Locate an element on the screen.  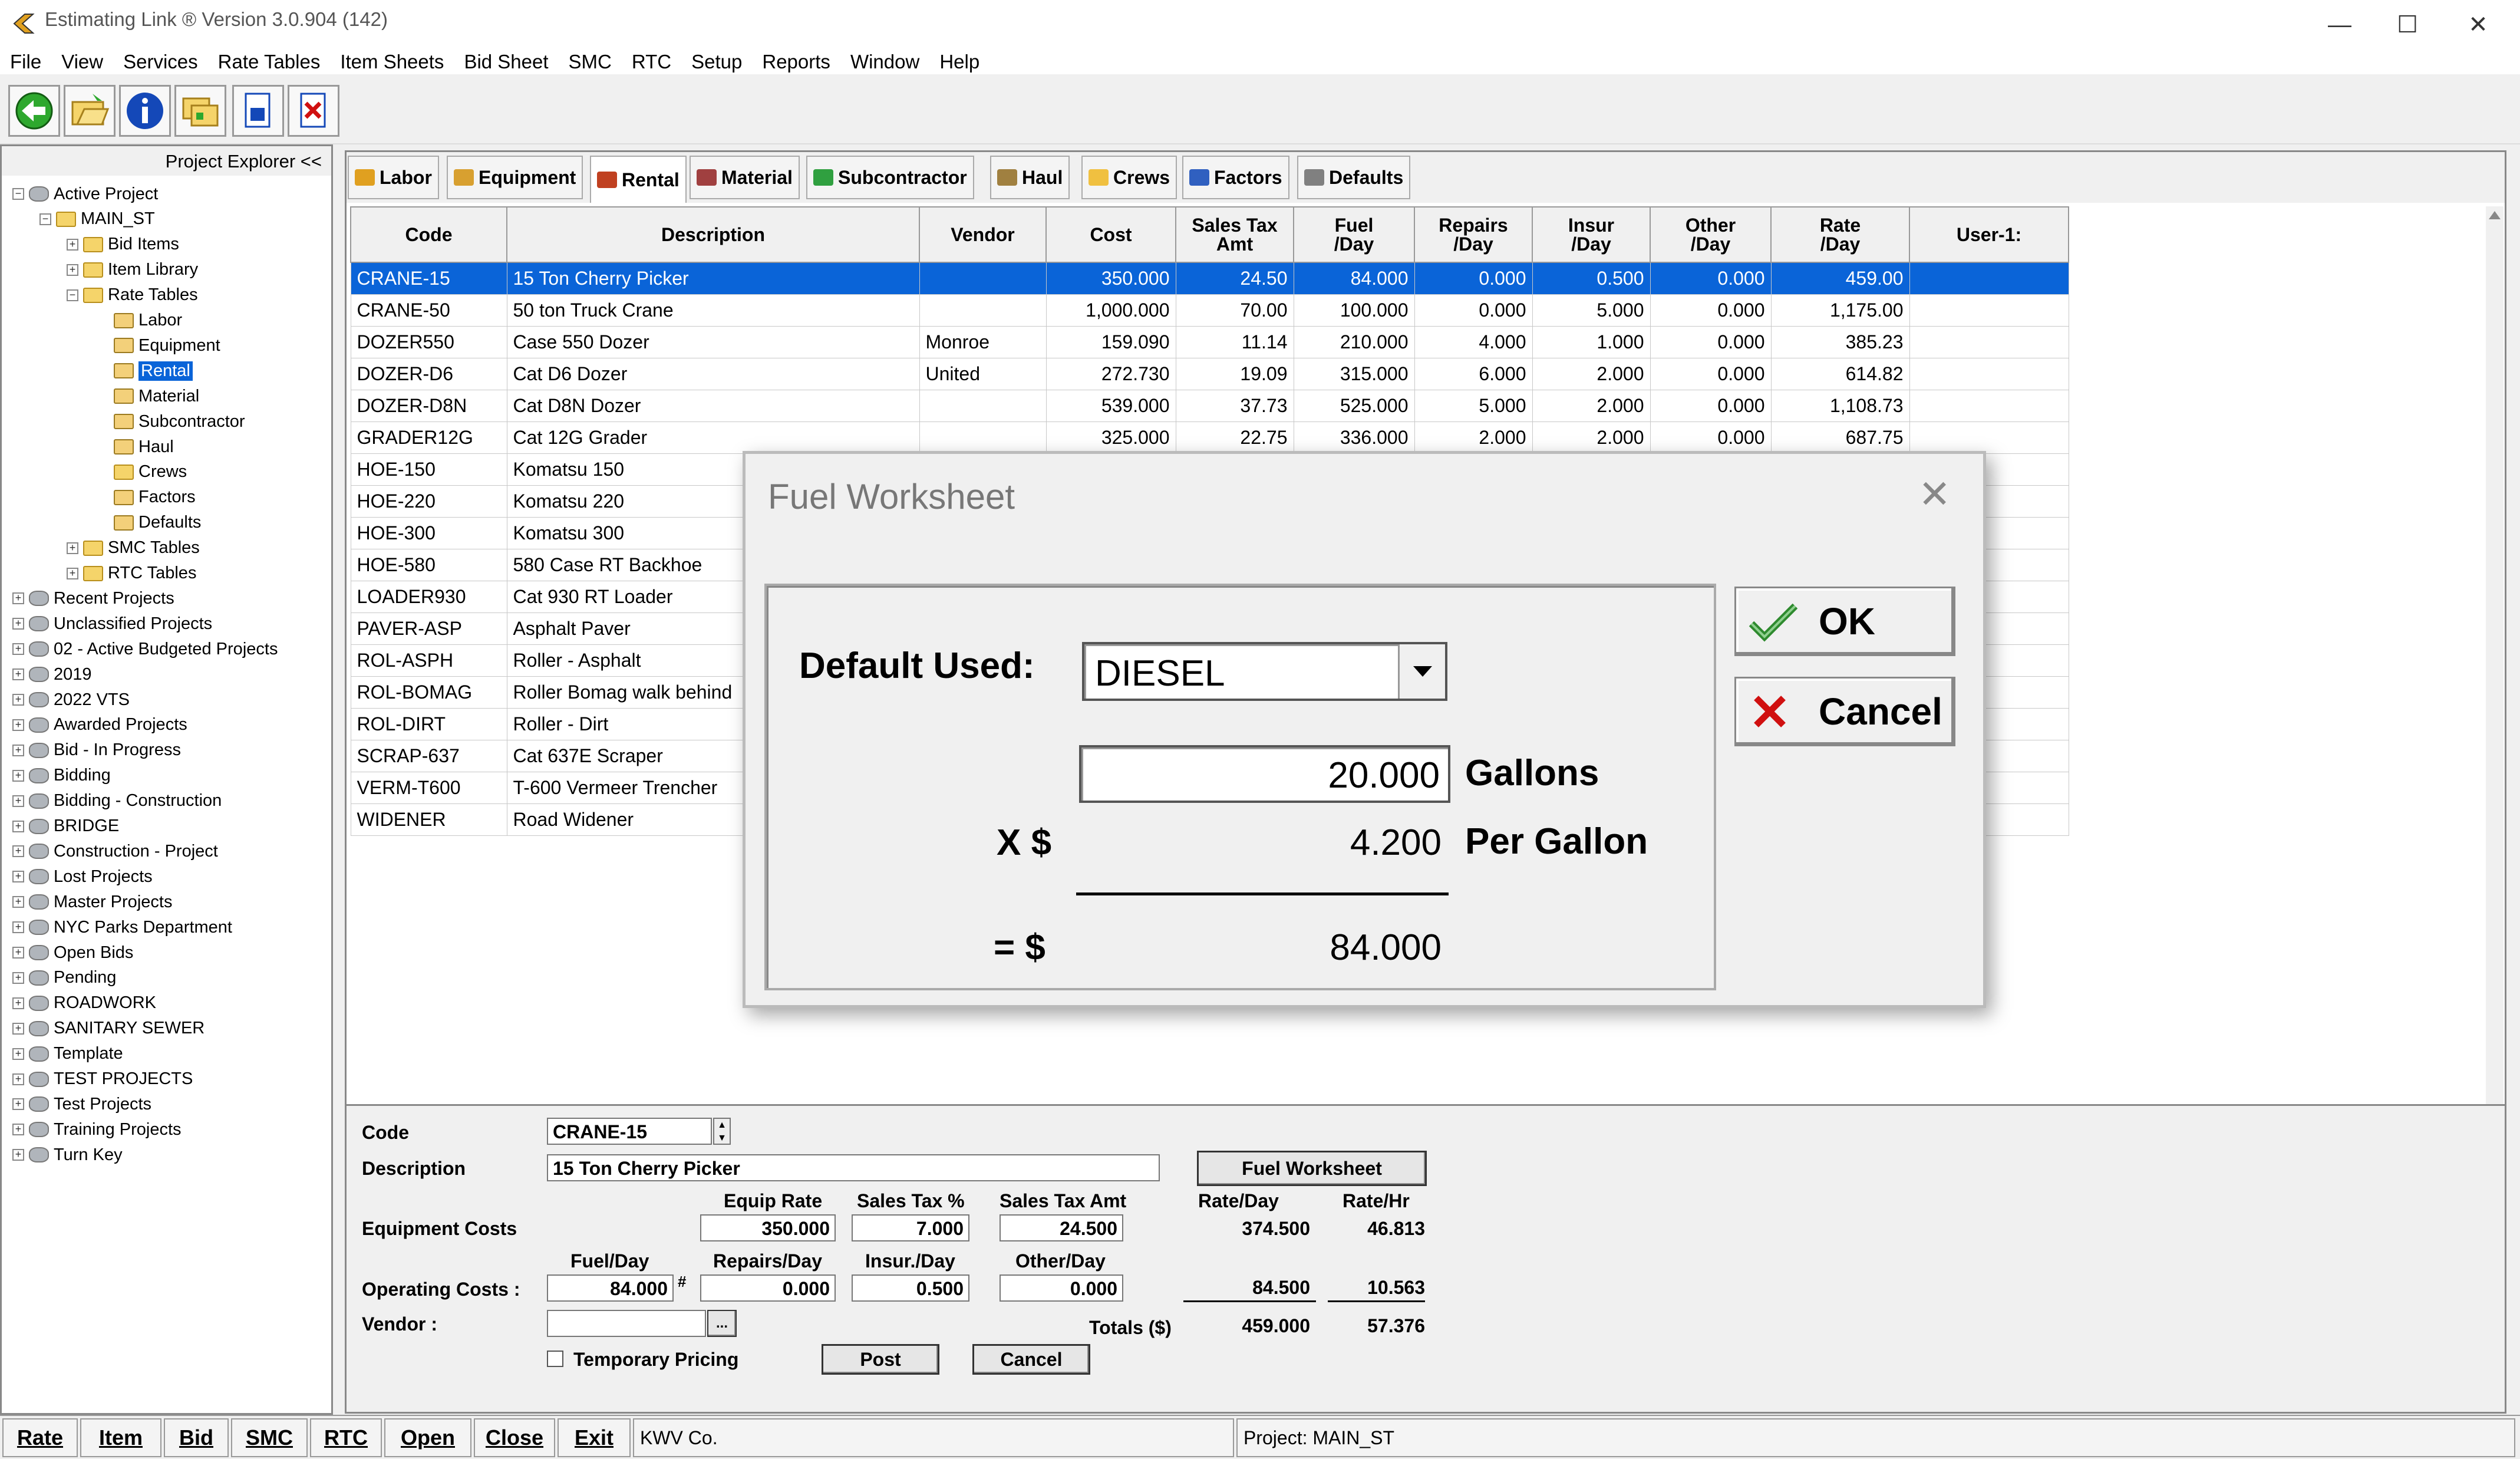
menu-file: File is located at coordinates (25, 62).